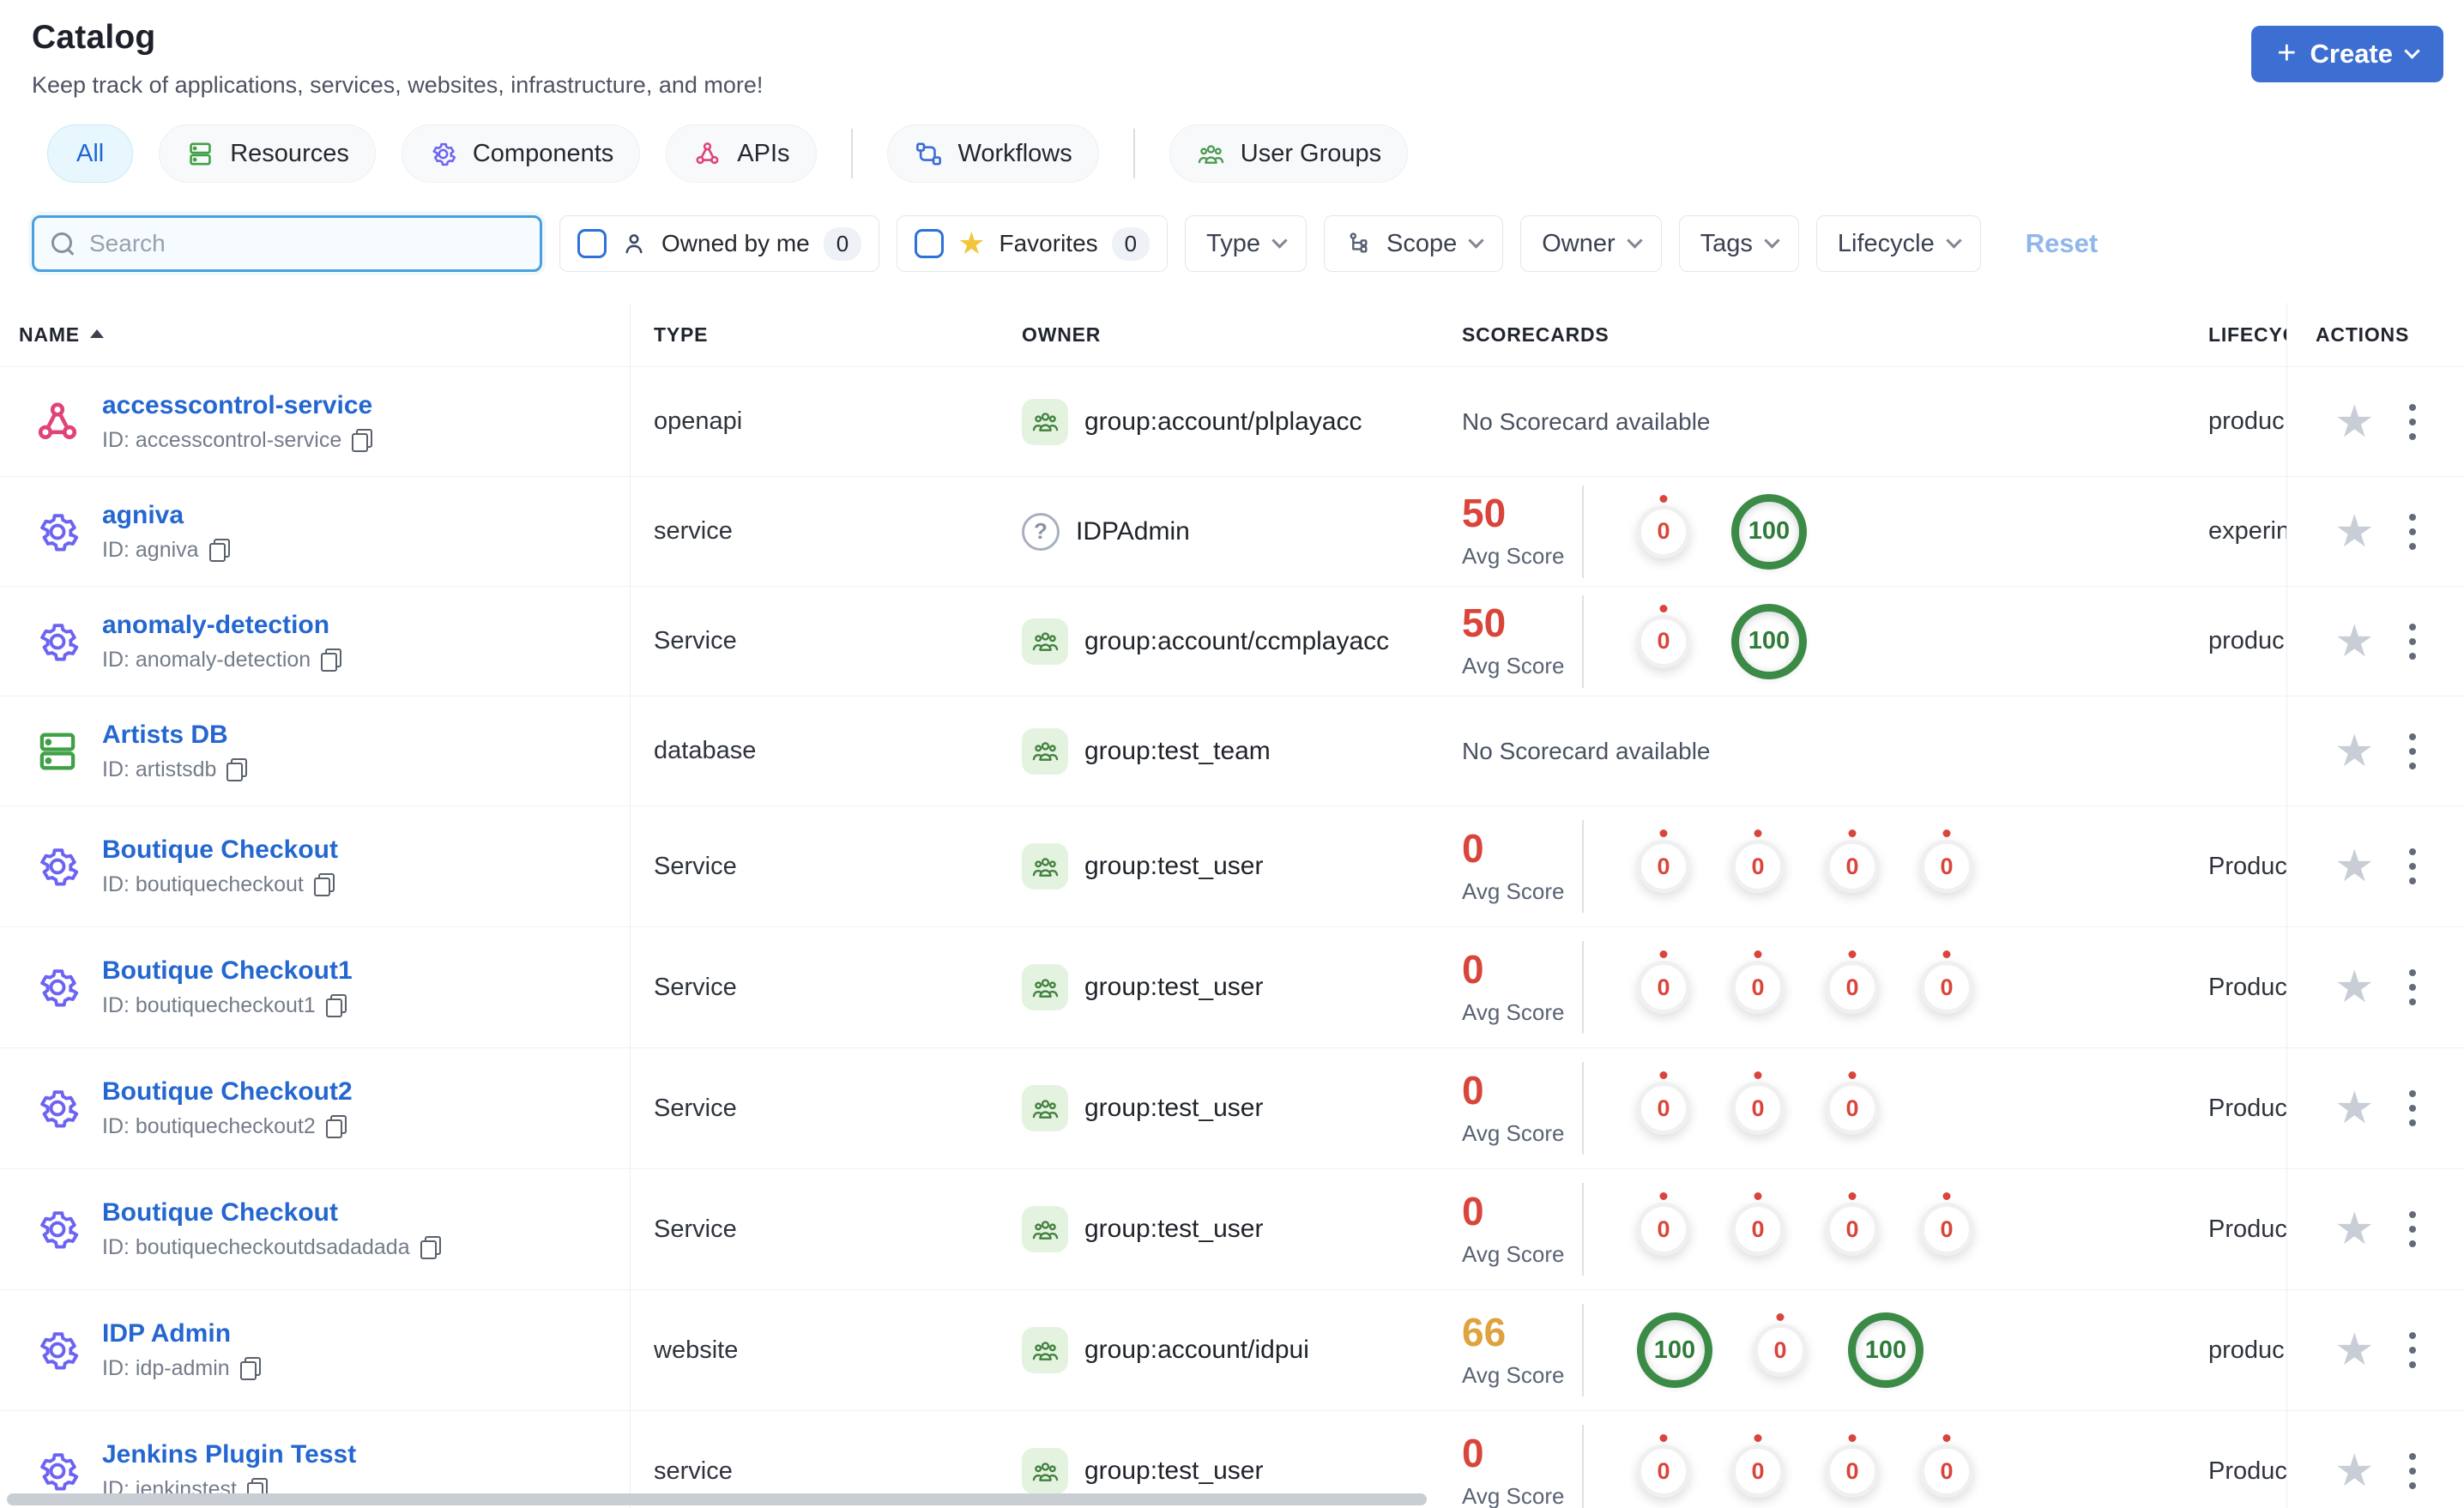 This screenshot has width=2464, height=1508. What do you see at coordinates (200, 154) in the screenshot?
I see `resources-icon` at bounding box center [200, 154].